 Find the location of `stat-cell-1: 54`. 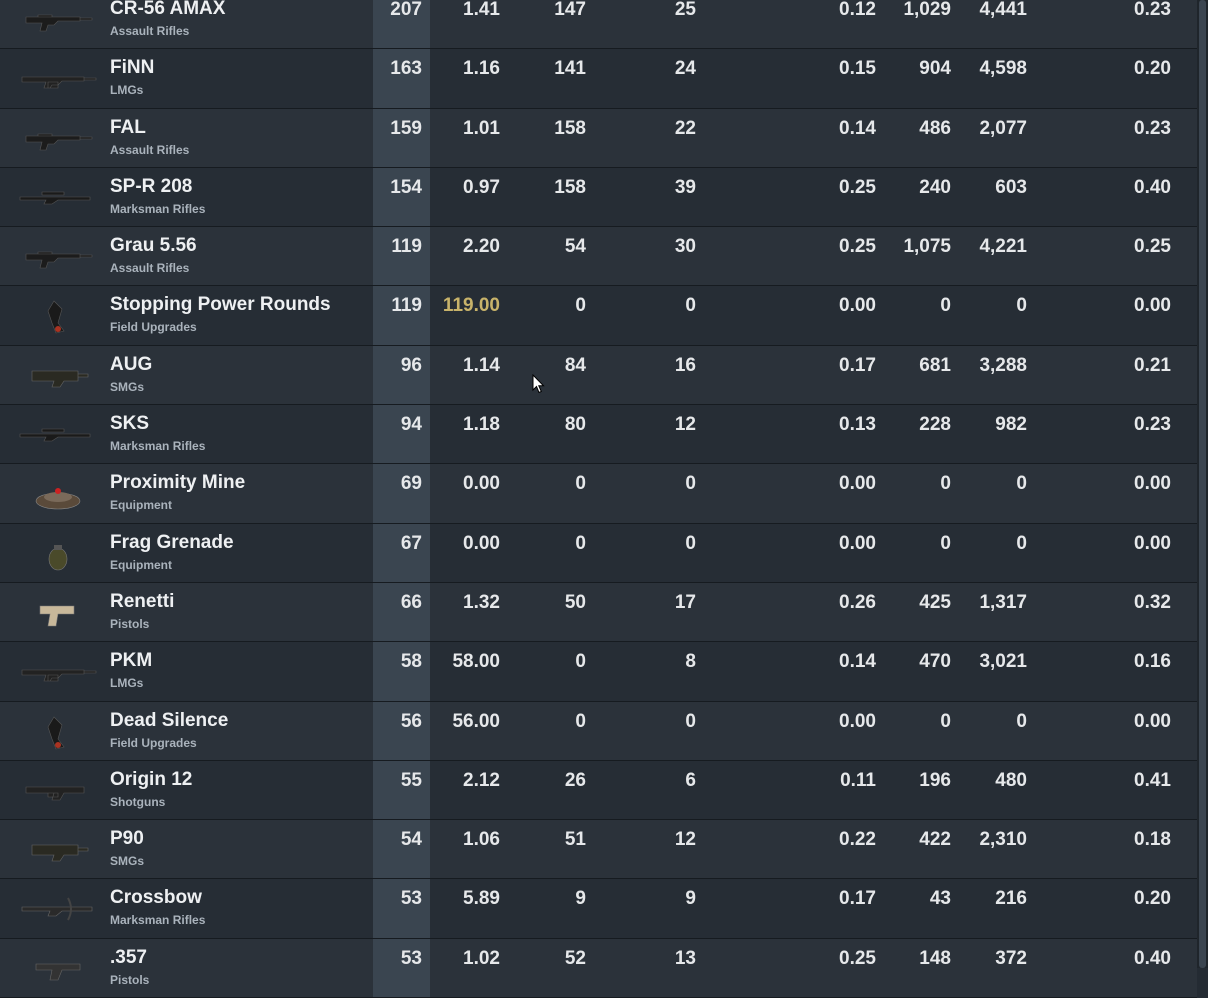

stat-cell-1: 54 is located at coordinates (411, 840).